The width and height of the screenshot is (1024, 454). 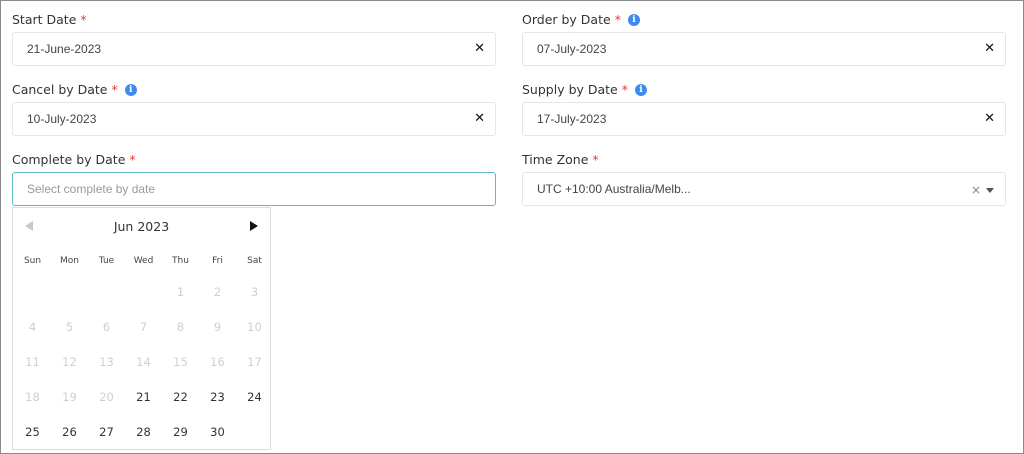 What do you see at coordinates (91, 189) in the screenshot?
I see `complete-by-date-placeholder: Select complete by date` at bounding box center [91, 189].